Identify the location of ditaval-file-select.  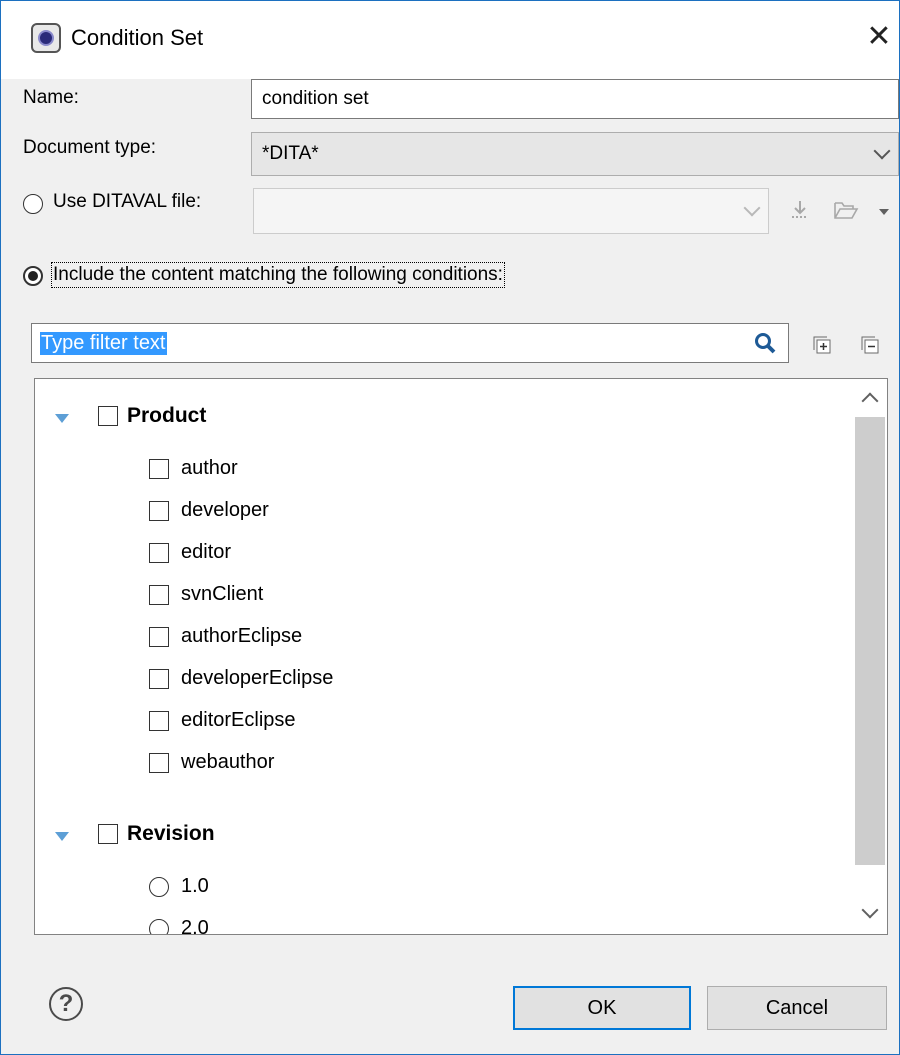
(511, 211).